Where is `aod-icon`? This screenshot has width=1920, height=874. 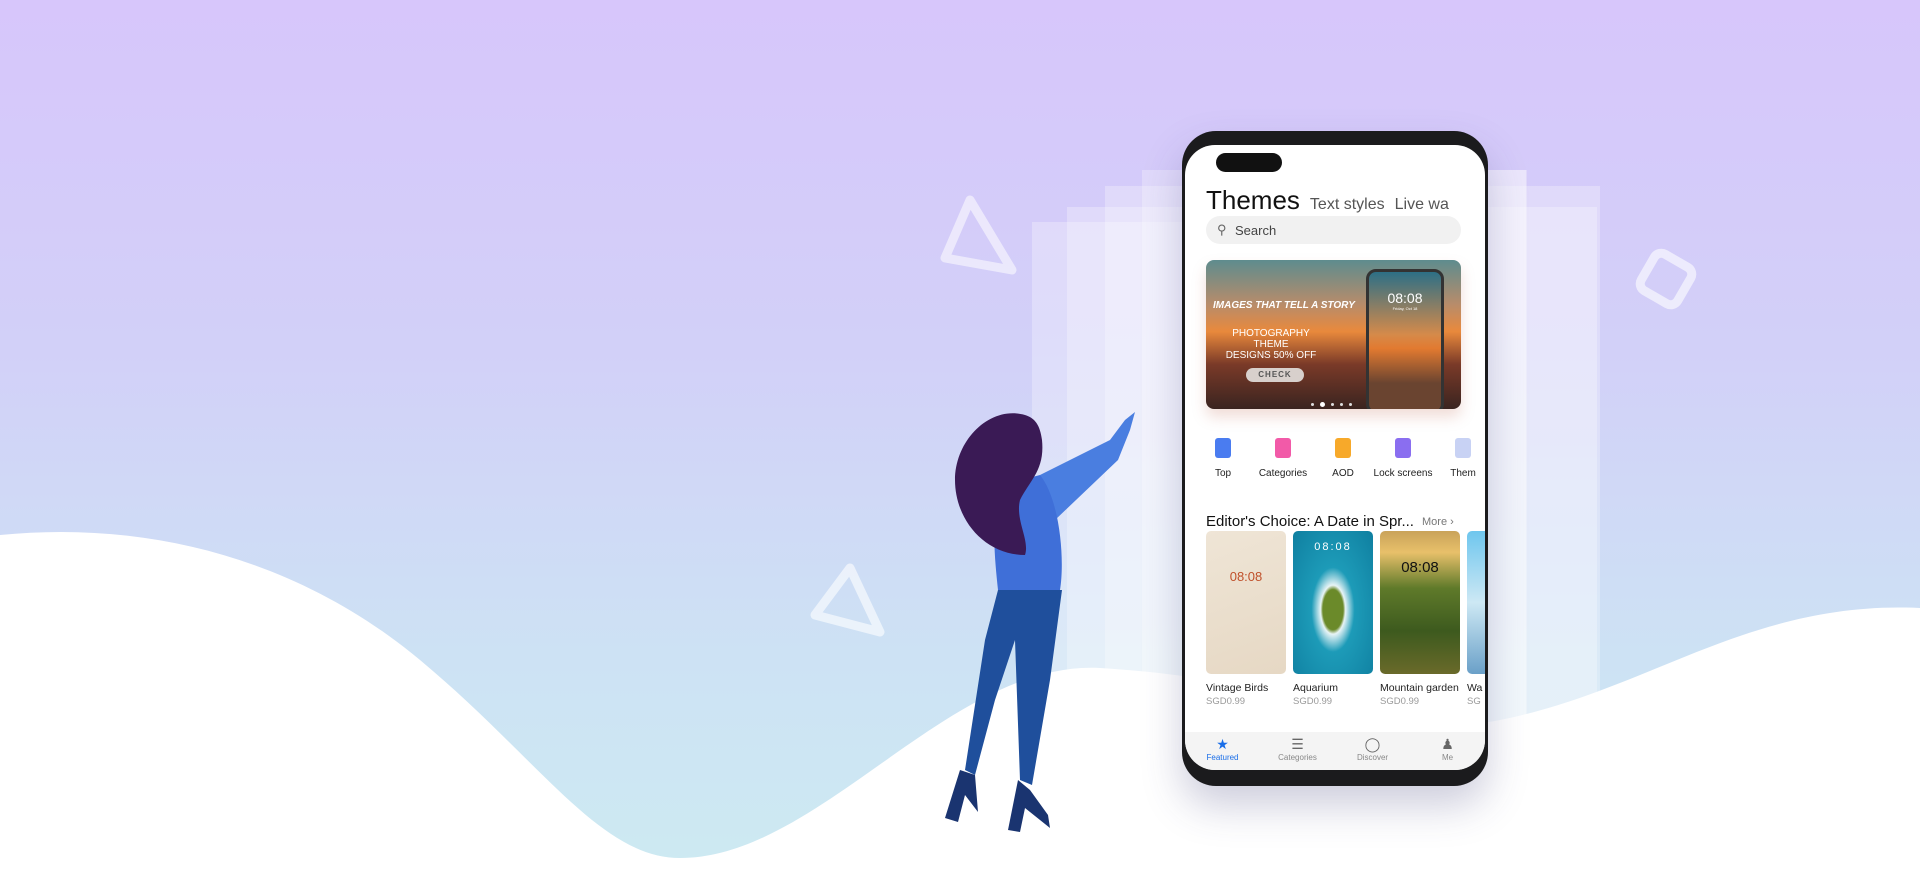
aod-icon is located at coordinates (1343, 448).